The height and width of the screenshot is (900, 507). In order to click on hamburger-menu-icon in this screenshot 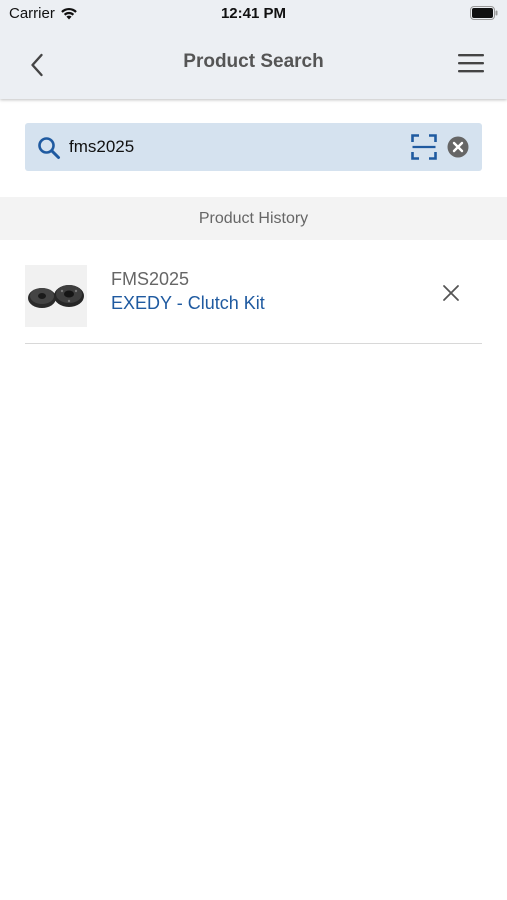, I will do `click(471, 63)`.